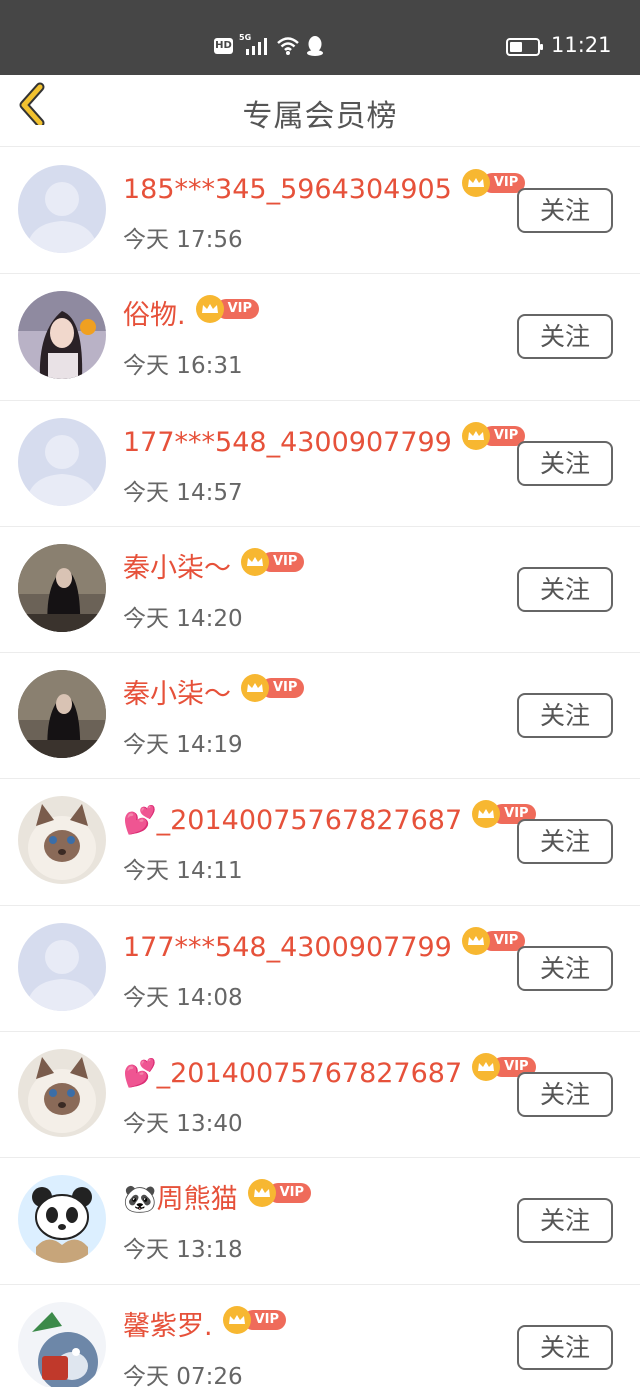 The width and height of the screenshot is (640, 1387). Describe the element at coordinates (154, 316) in the screenshot. I see `user-name: 俗物.` at that location.